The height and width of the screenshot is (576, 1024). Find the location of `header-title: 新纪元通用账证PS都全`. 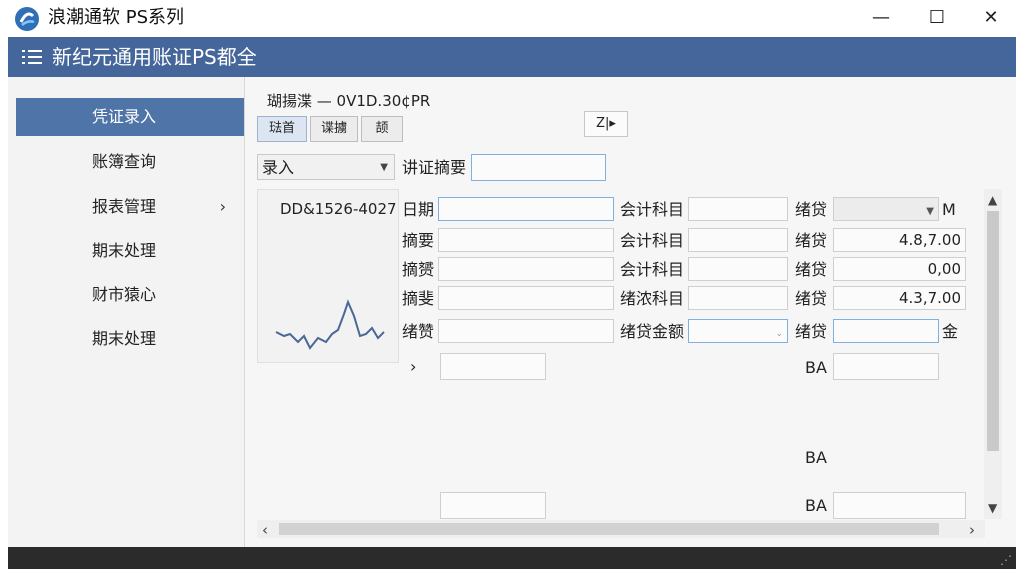

header-title: 新纪元通用账证PS都全 is located at coordinates (154, 57).